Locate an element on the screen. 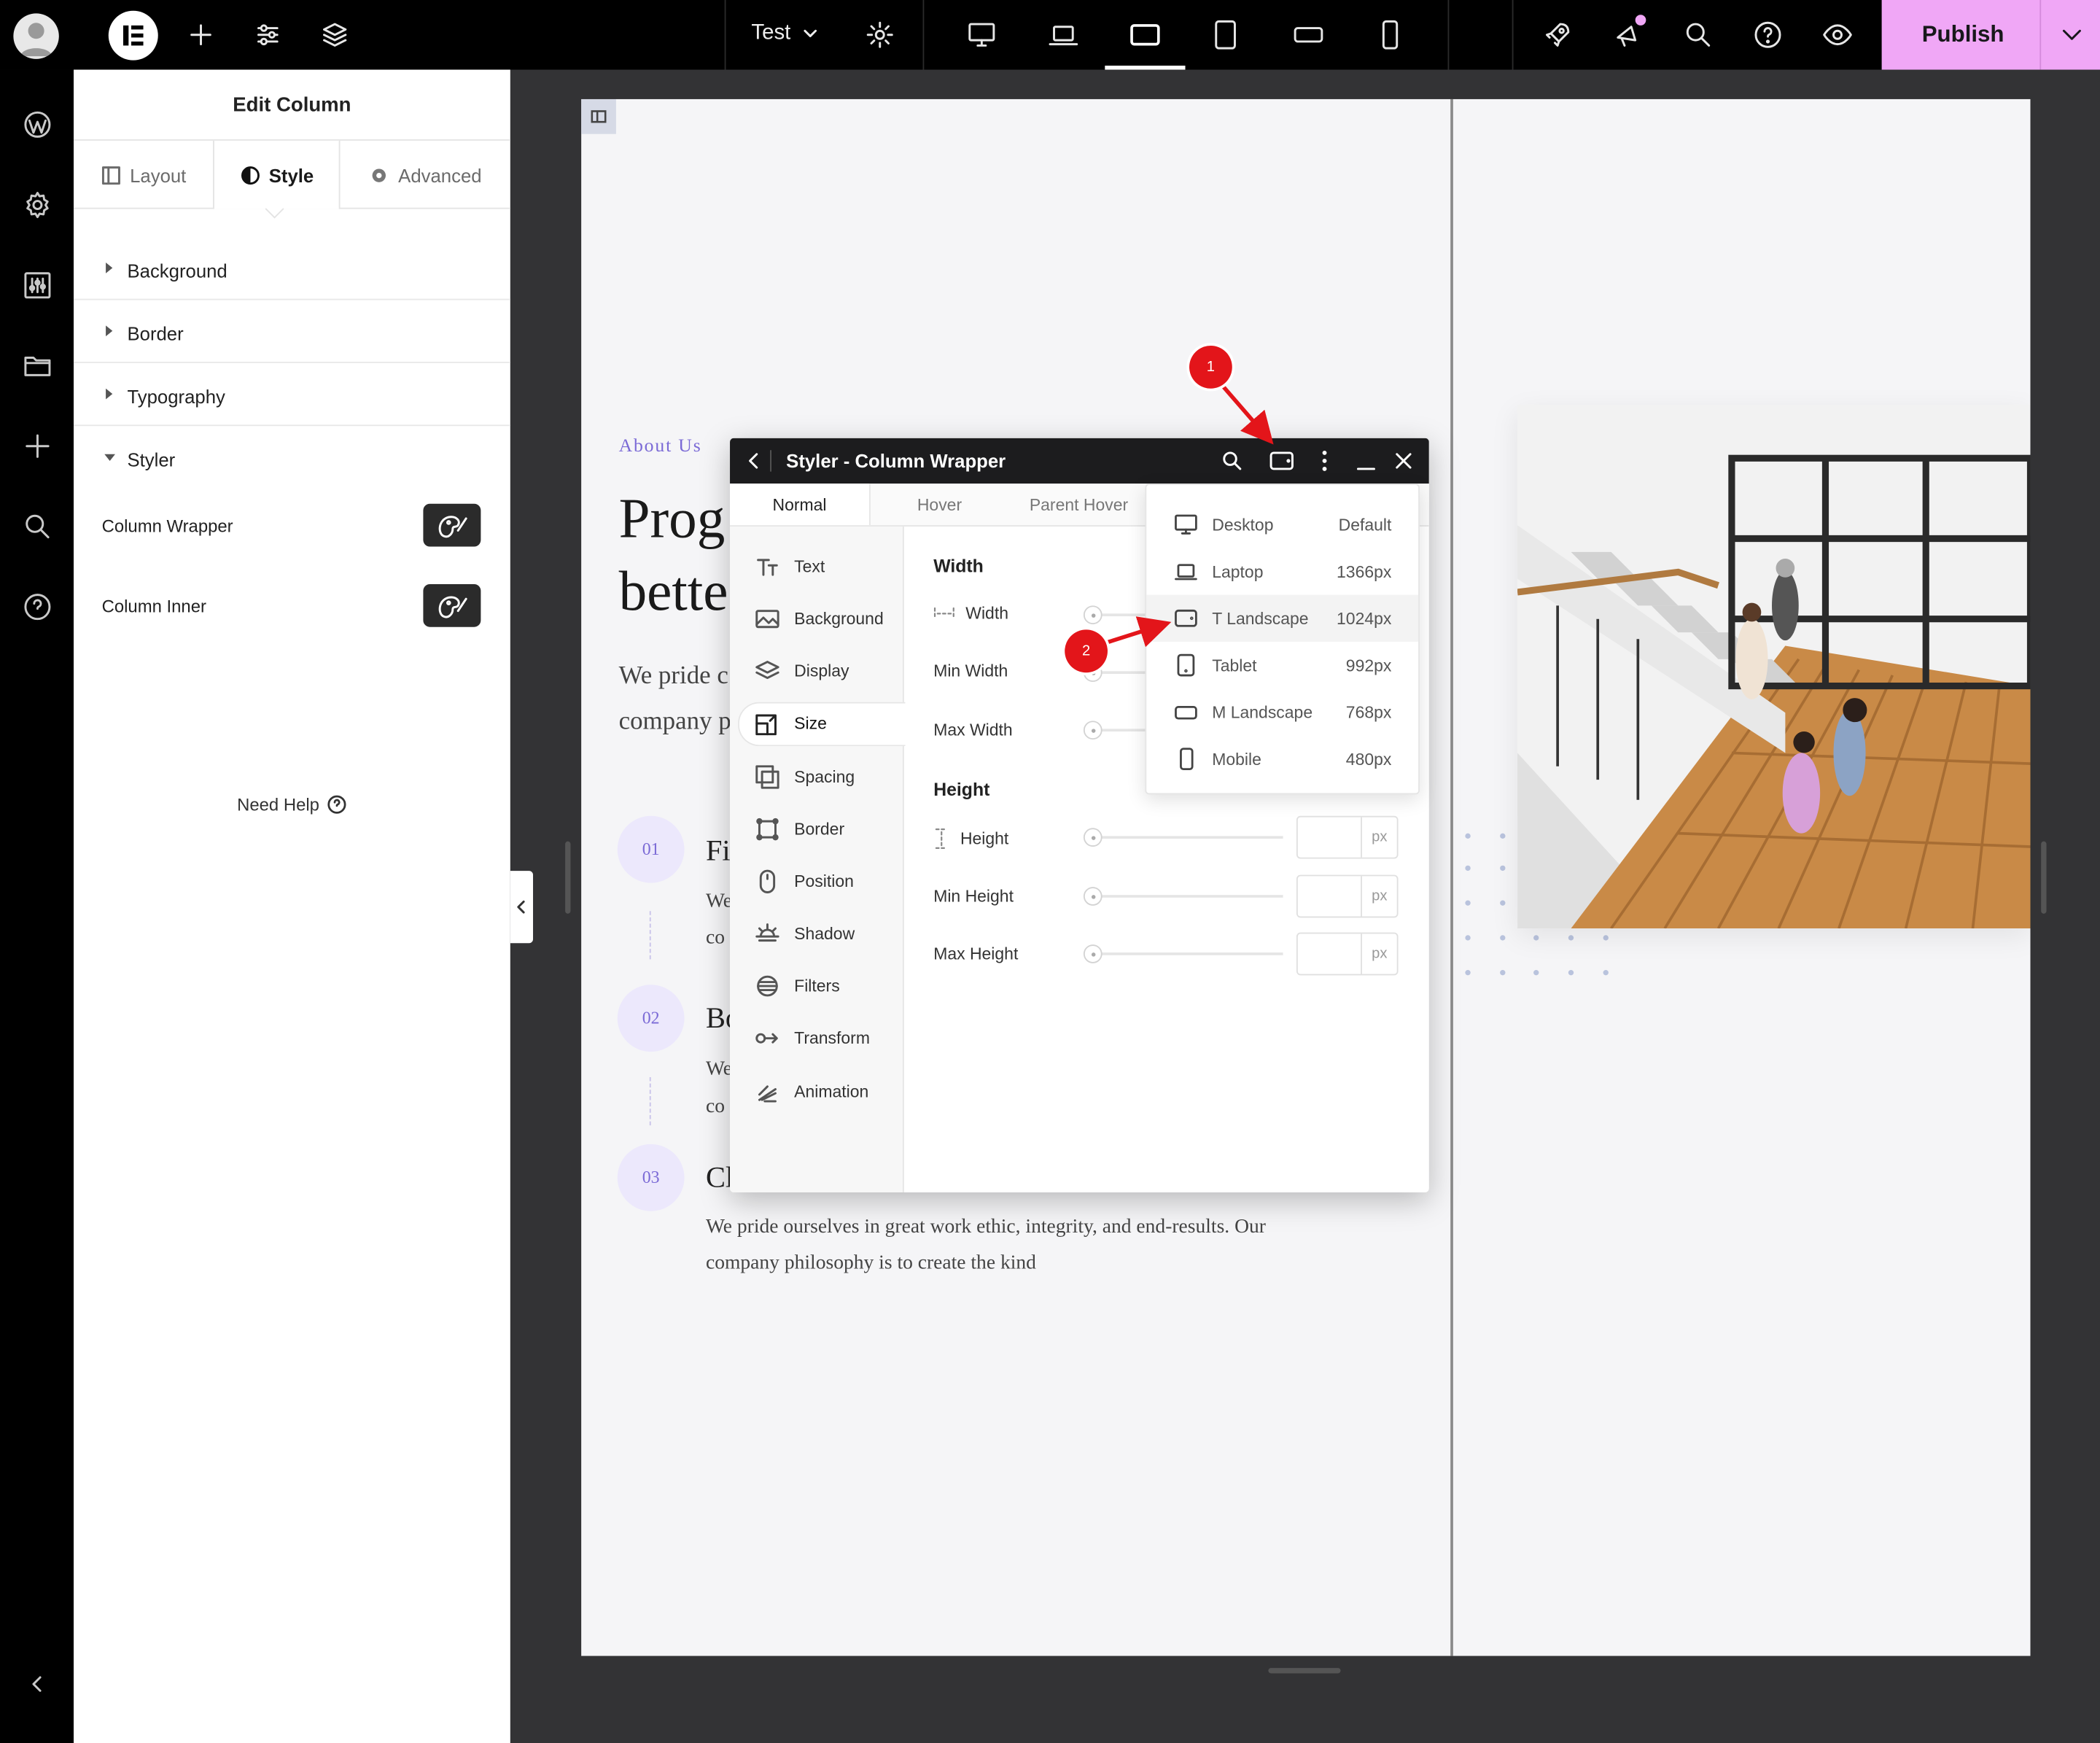  mobile-view-icon is located at coordinates (1390, 35).